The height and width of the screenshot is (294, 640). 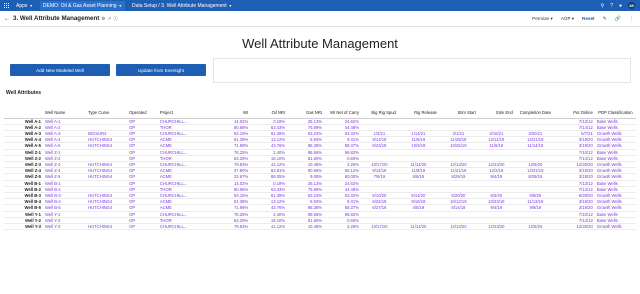 I want to click on permian-dropdown-label: Permian, so click(x=541, y=18).